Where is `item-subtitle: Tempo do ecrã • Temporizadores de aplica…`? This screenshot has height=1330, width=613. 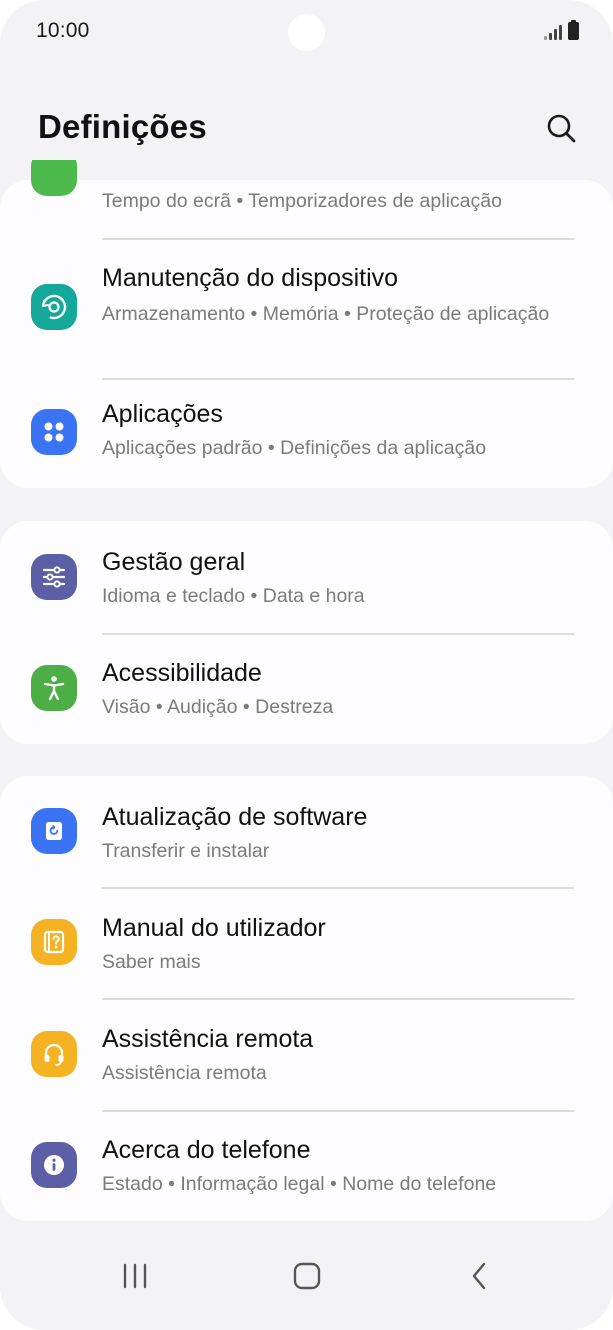
item-subtitle: Tempo do ecrã • Temporizadores de aplica… is located at coordinates (302, 201).